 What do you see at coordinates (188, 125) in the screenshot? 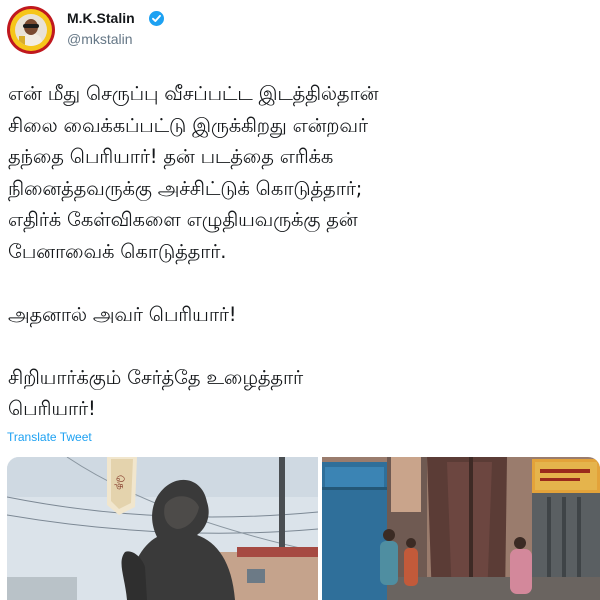
I see `tweet-line: சிலை வைக்கப்பட்டு இருக்கிறது என்றவர்` at bounding box center [188, 125].